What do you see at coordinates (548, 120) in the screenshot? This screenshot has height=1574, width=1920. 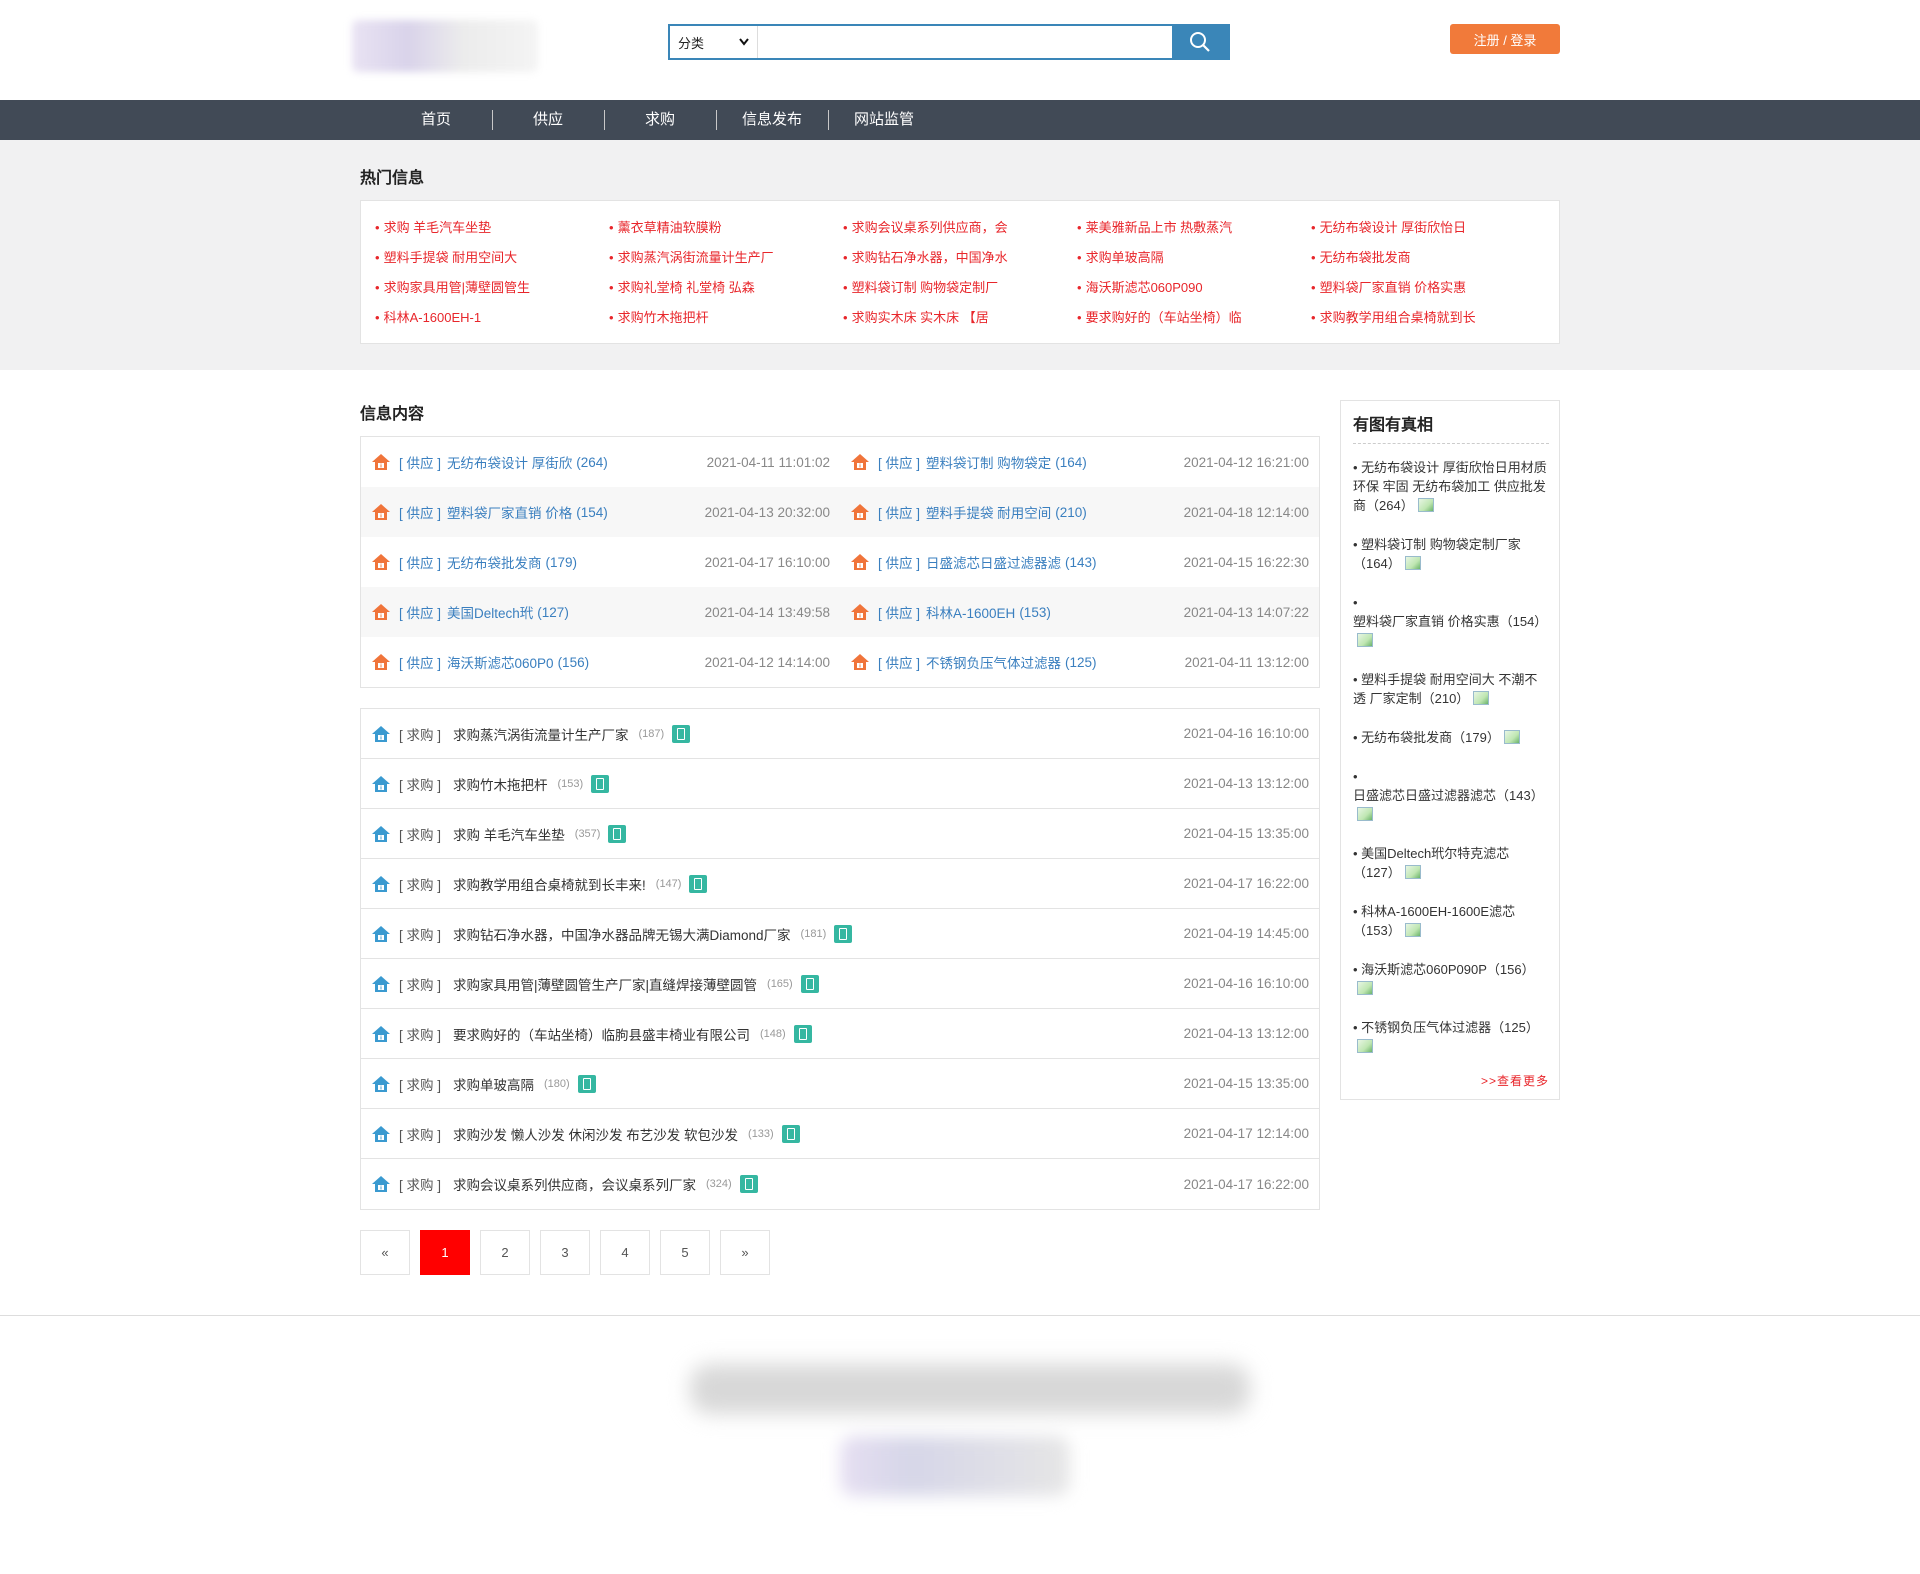 I see `nav-supply: 供应` at bounding box center [548, 120].